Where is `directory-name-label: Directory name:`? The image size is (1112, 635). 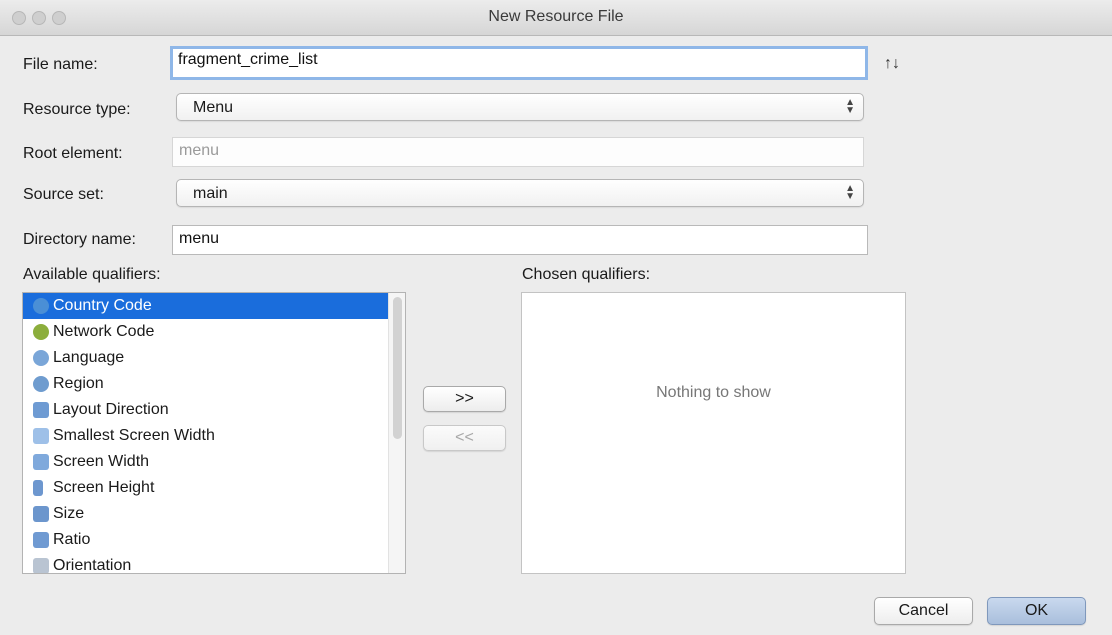
directory-name-label: Directory name: is located at coordinates (79, 239).